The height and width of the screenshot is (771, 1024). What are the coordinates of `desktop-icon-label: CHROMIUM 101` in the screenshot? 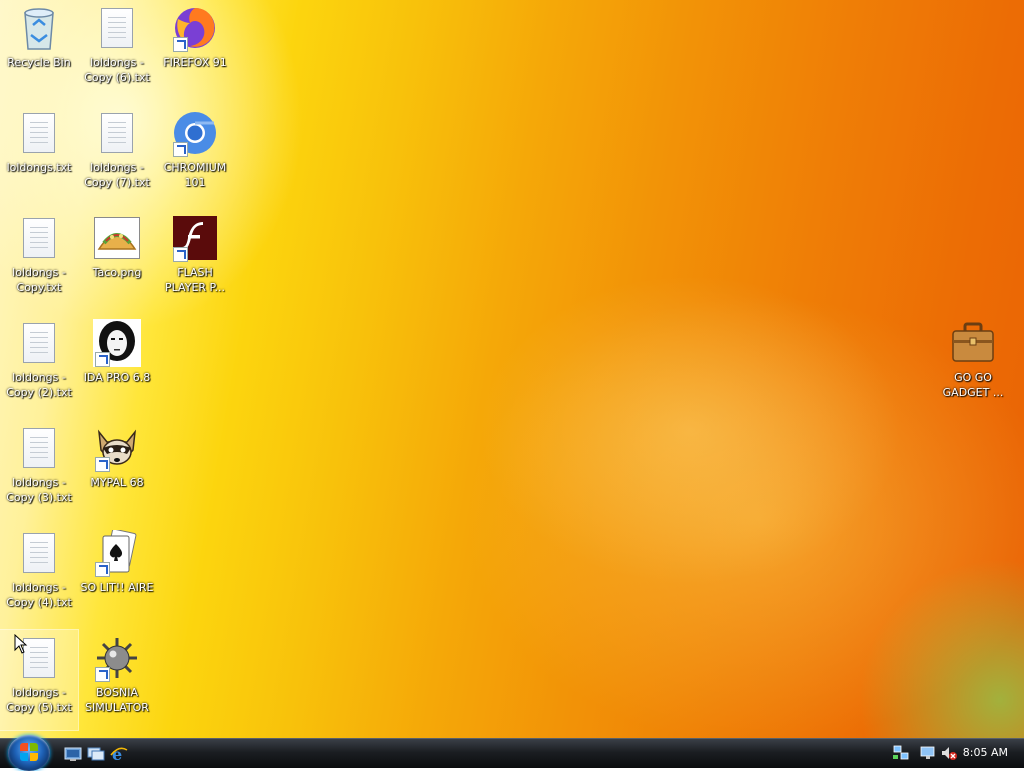 It's located at (195, 175).